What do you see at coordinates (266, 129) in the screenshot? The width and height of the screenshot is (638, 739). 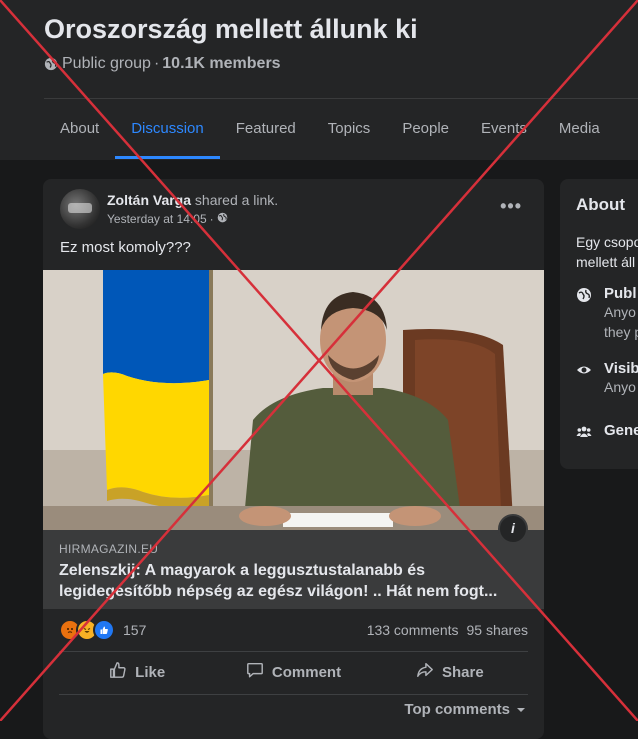 I see `tab-featured: Featured` at bounding box center [266, 129].